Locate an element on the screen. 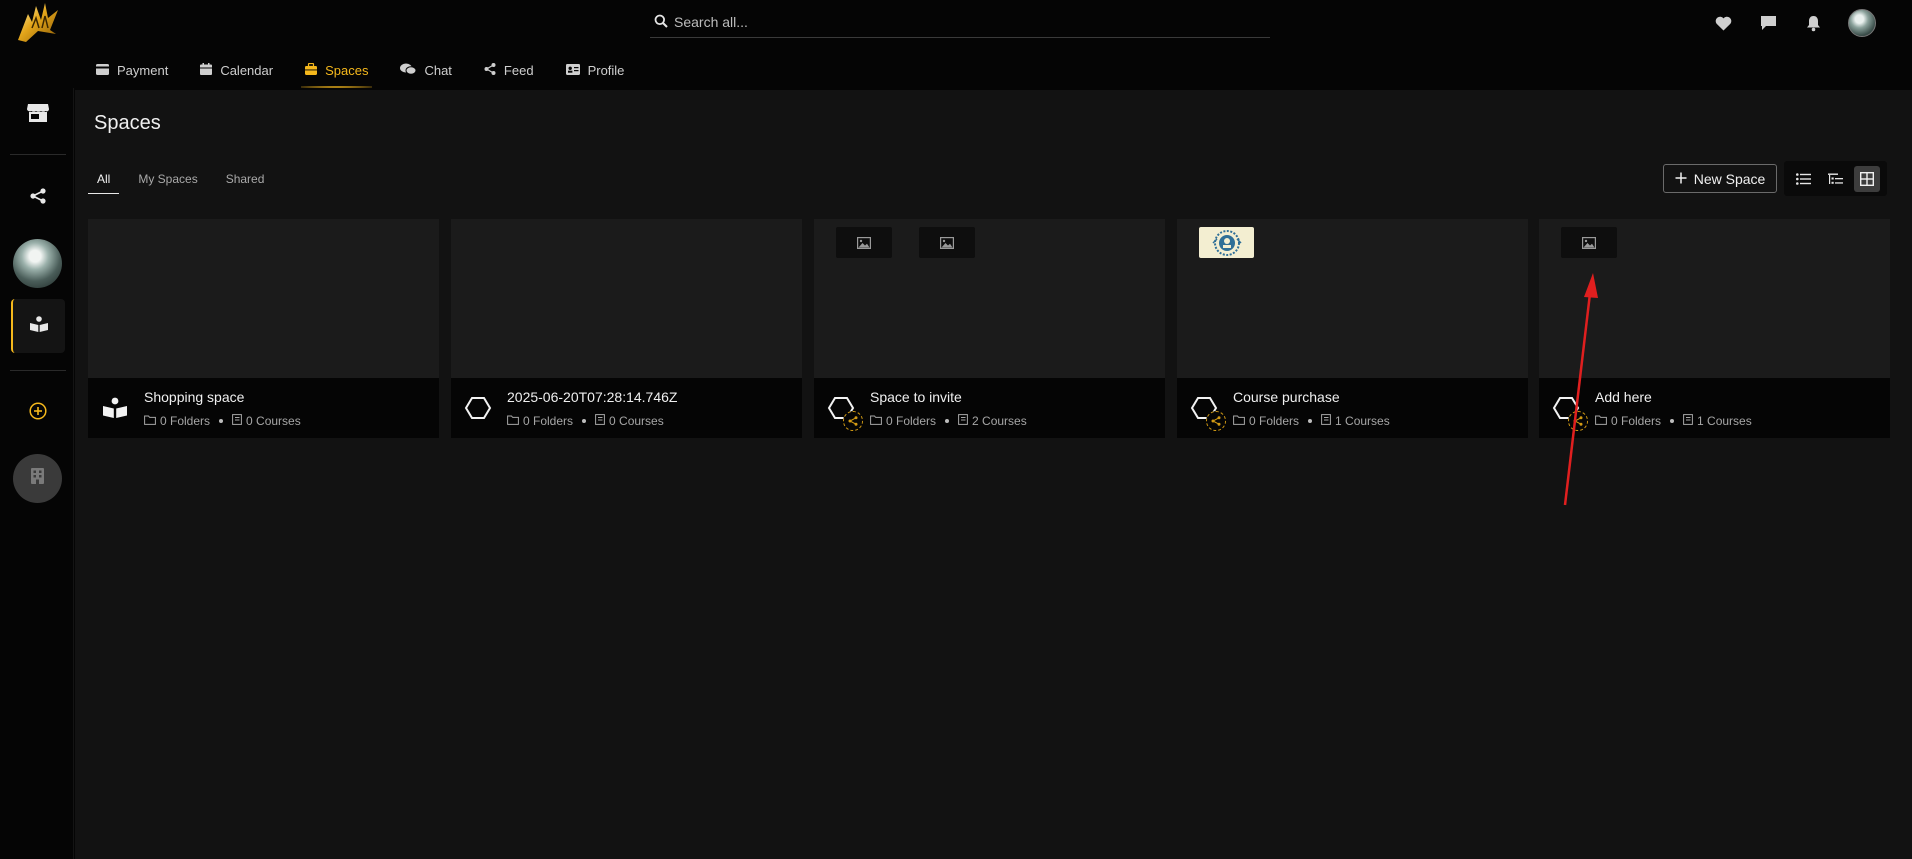  space-info: Space to invite 0 Folders 2 Courses is located at coordinates (989, 408).